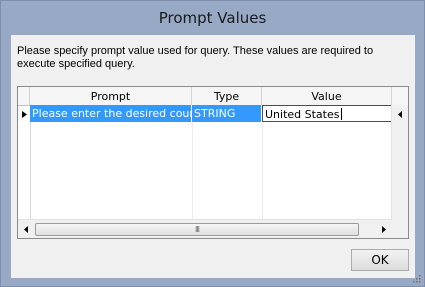  I want to click on scroll-right-icon, so click(384, 229).